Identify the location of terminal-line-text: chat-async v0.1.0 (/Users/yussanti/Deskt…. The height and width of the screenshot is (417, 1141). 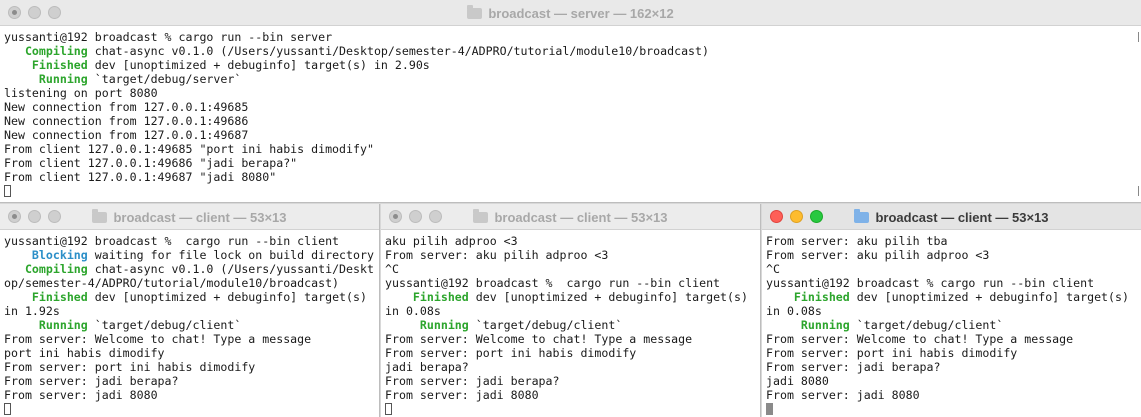
(398, 51).